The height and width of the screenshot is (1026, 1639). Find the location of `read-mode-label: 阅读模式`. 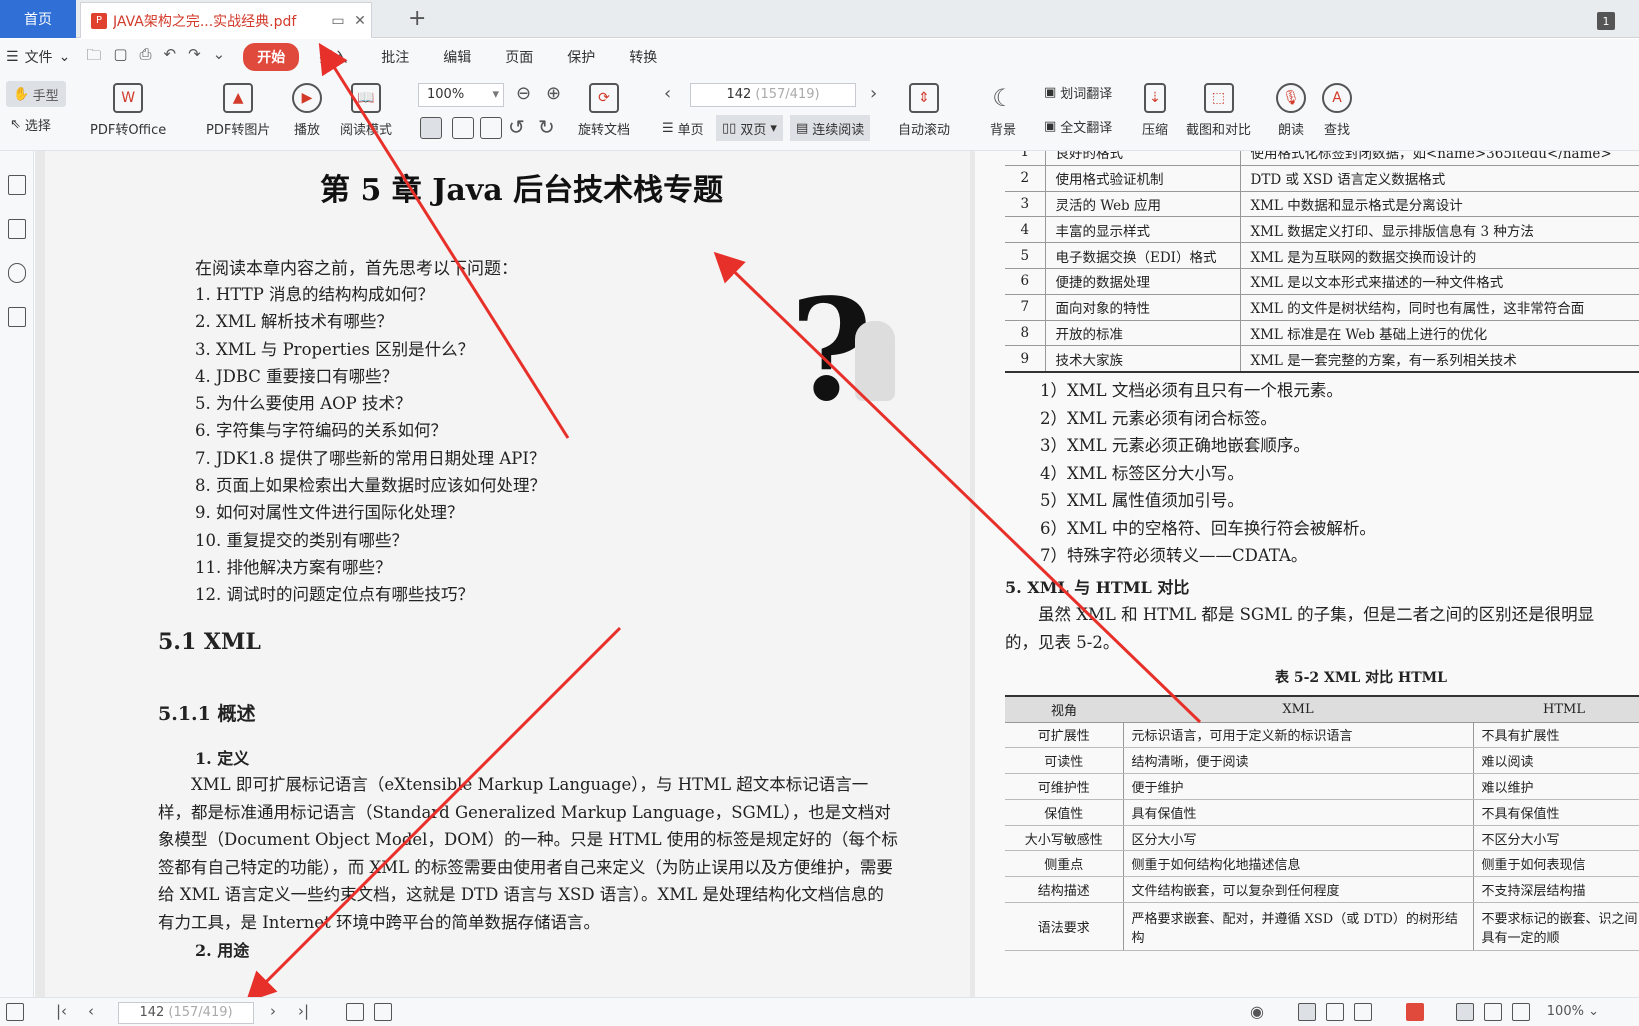

read-mode-label: 阅读模式 is located at coordinates (366, 130).